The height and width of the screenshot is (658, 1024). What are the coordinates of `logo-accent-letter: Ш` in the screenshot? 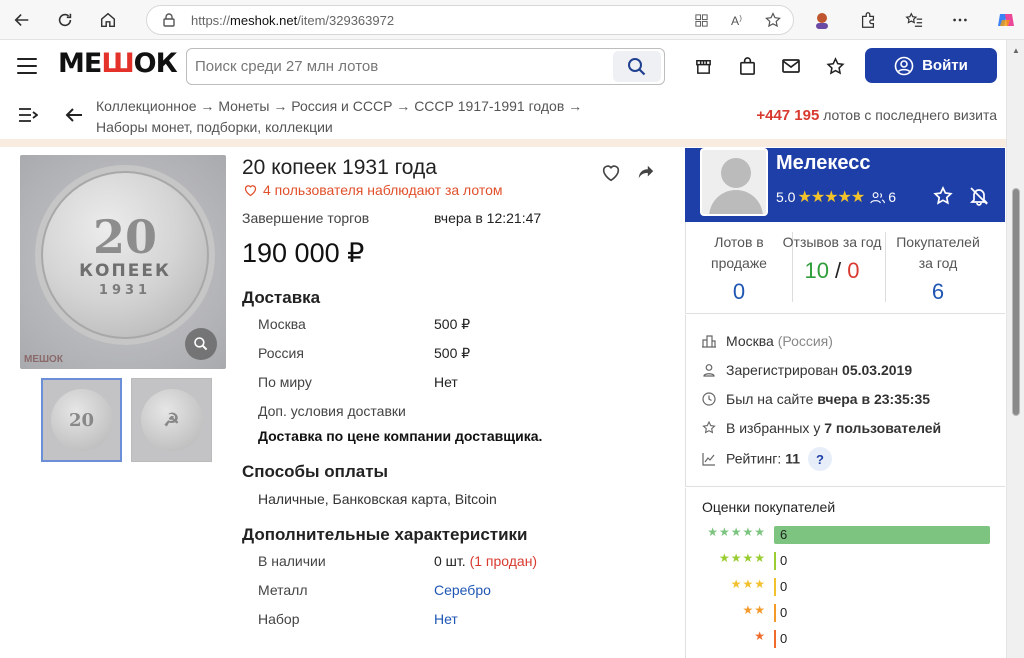 It's located at (117, 63).